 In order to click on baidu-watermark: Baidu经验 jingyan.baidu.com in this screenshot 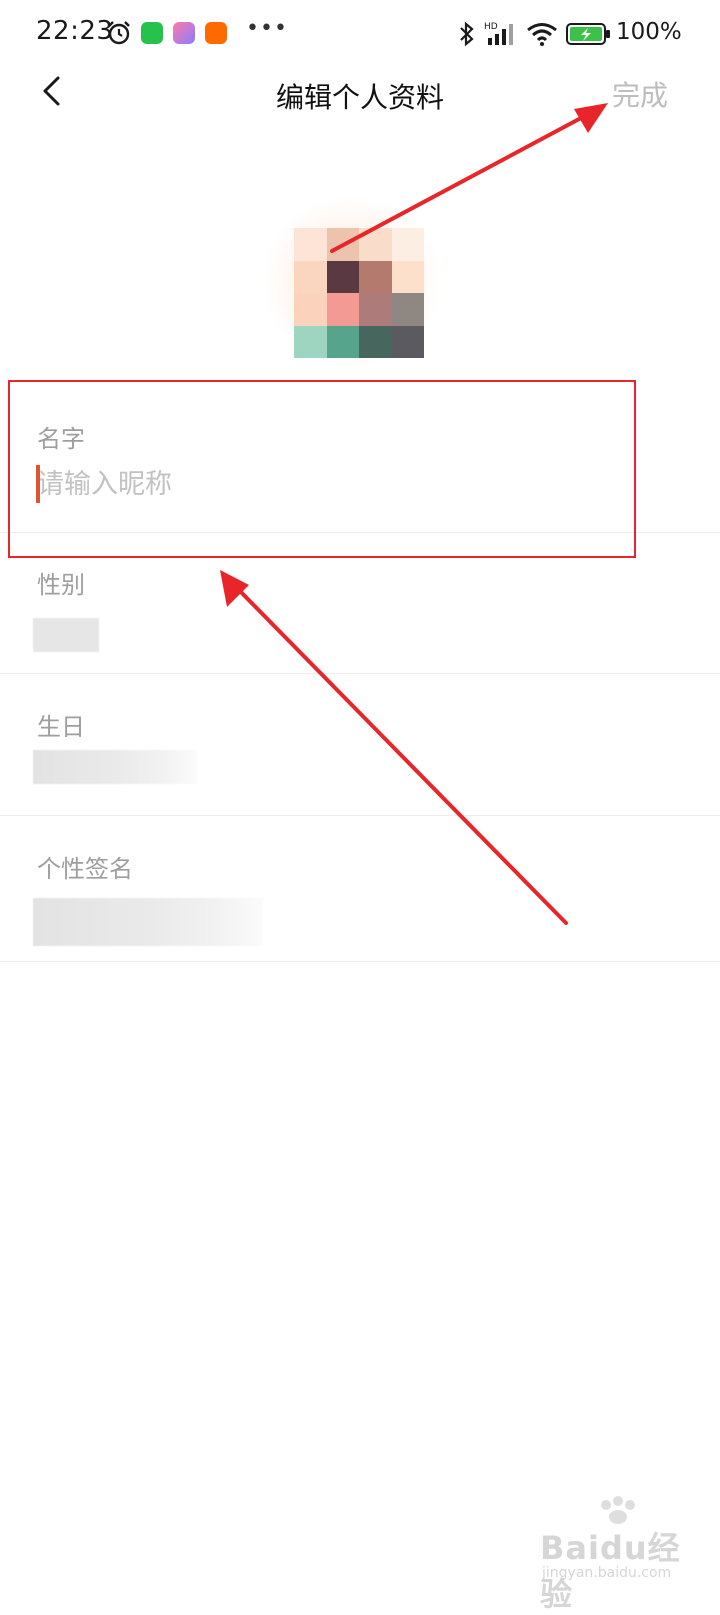, I will do `click(620, 1554)`.